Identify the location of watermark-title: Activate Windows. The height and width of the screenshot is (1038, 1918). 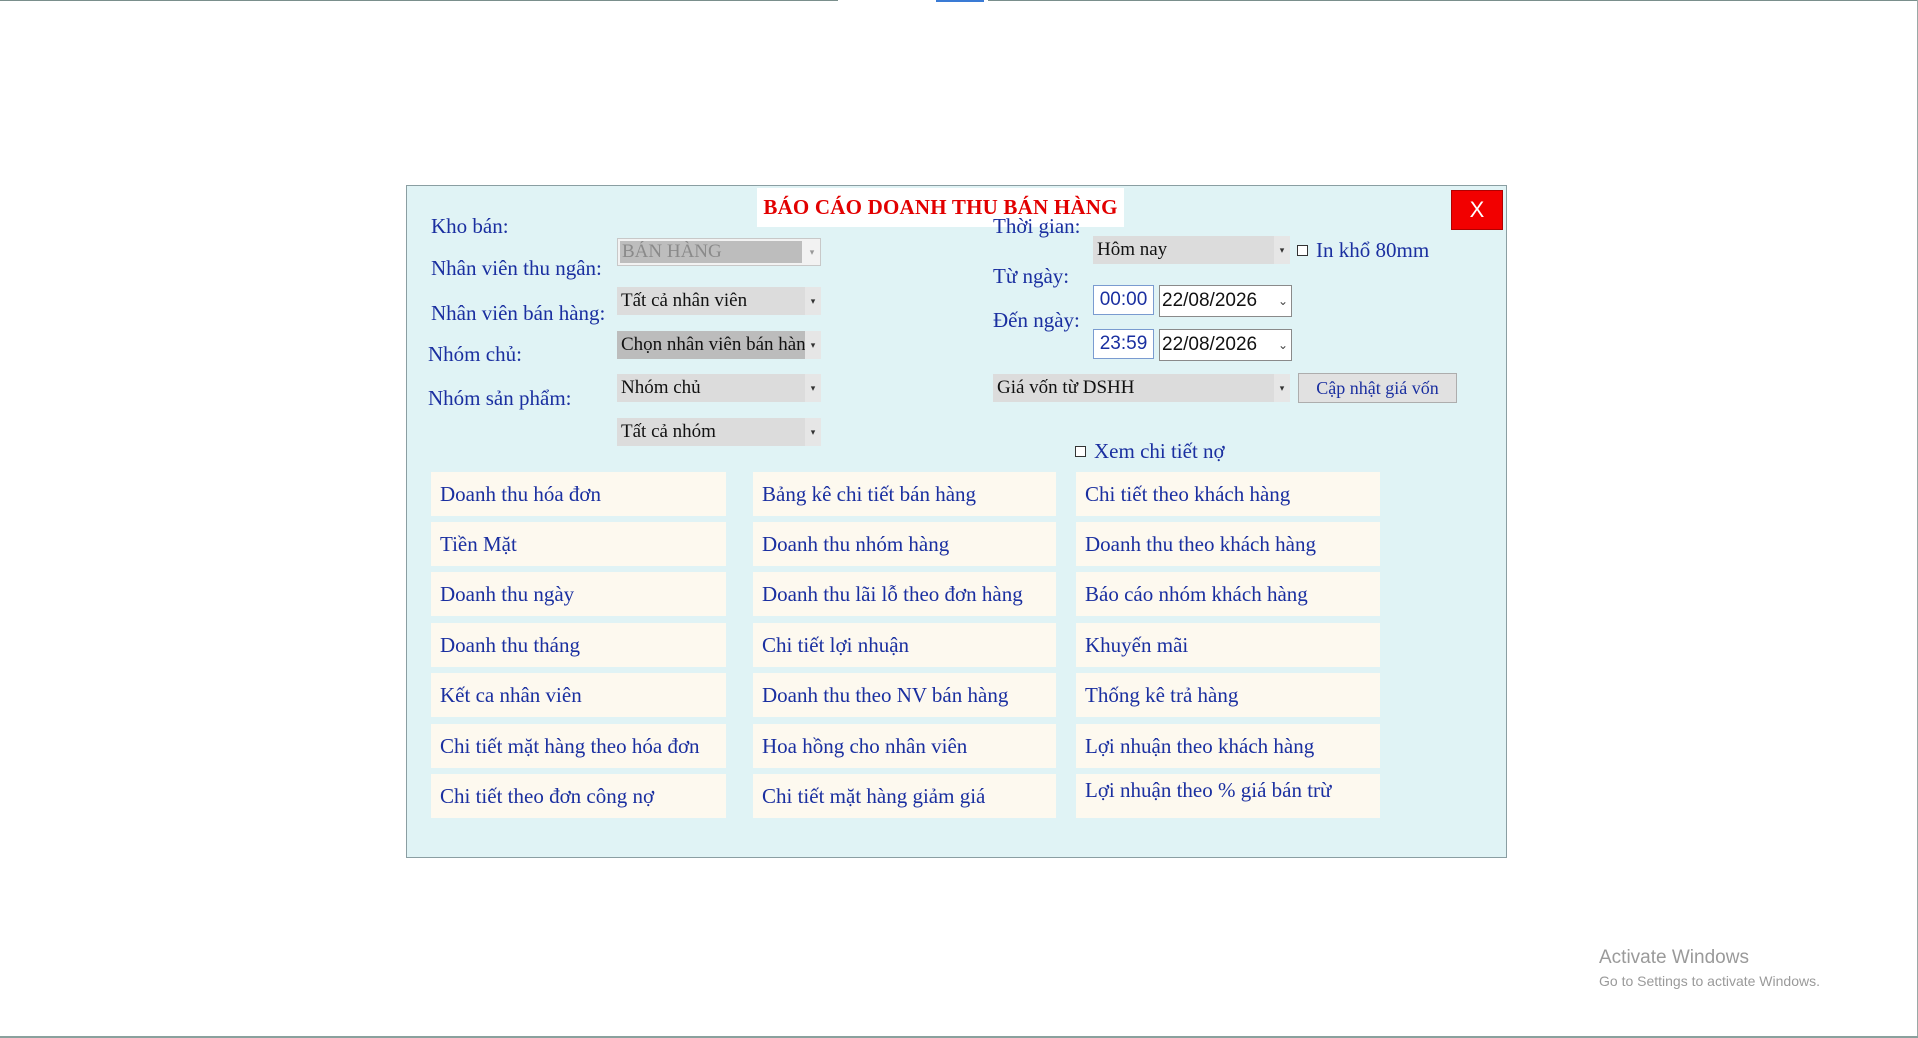
(1674, 957).